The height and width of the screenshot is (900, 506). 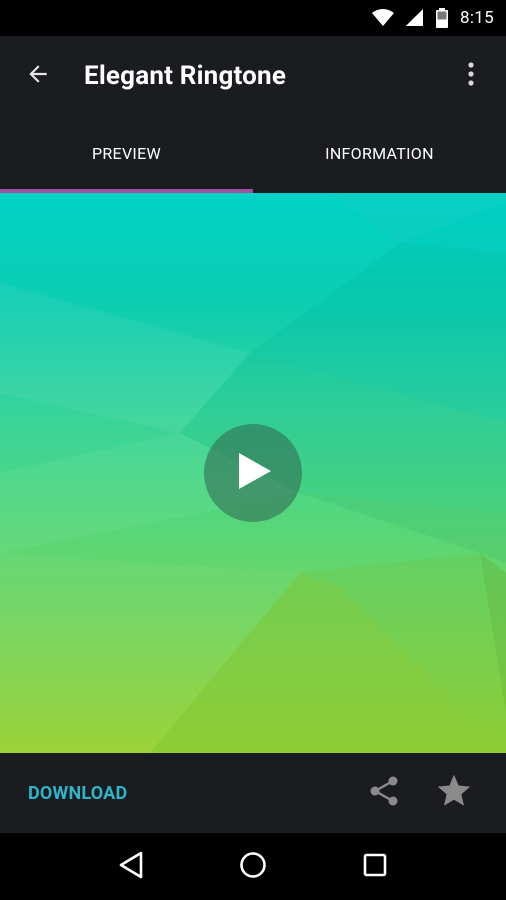 I want to click on tab-preview: PREVIEW, so click(x=126, y=154).